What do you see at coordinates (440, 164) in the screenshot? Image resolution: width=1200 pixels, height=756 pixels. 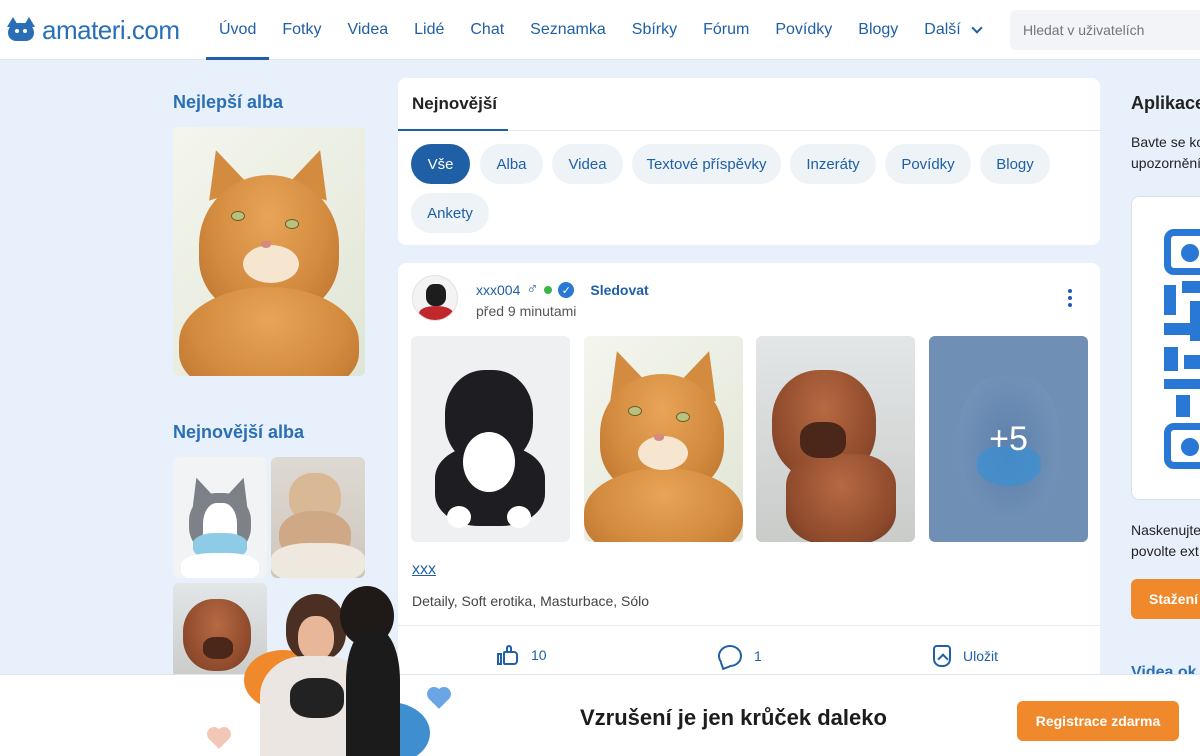 I see `filter-chip-all: Vše` at bounding box center [440, 164].